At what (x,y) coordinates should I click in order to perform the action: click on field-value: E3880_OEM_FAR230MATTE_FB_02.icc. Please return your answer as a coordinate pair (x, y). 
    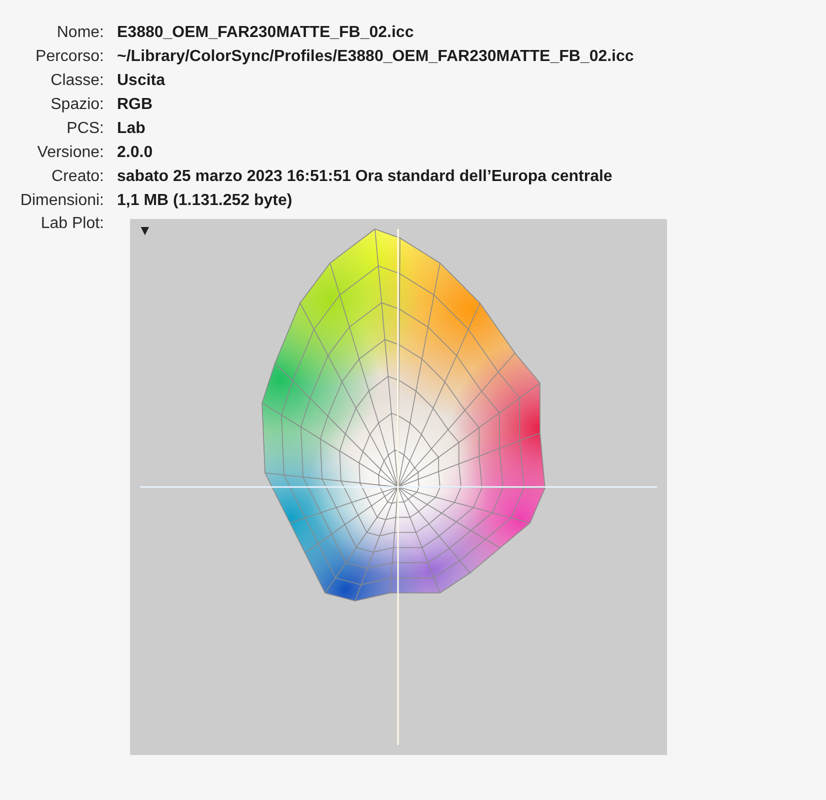
    Looking at the image, I should click on (265, 33).